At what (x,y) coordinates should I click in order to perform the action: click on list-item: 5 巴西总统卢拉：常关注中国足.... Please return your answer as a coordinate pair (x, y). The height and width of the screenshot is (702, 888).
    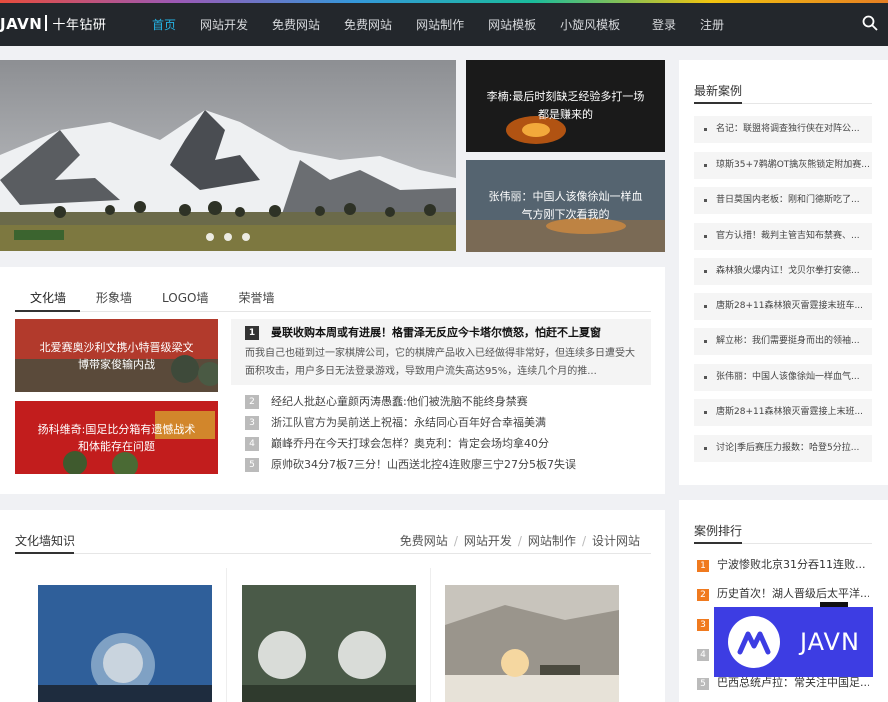
    Looking at the image, I should click on (783, 683).